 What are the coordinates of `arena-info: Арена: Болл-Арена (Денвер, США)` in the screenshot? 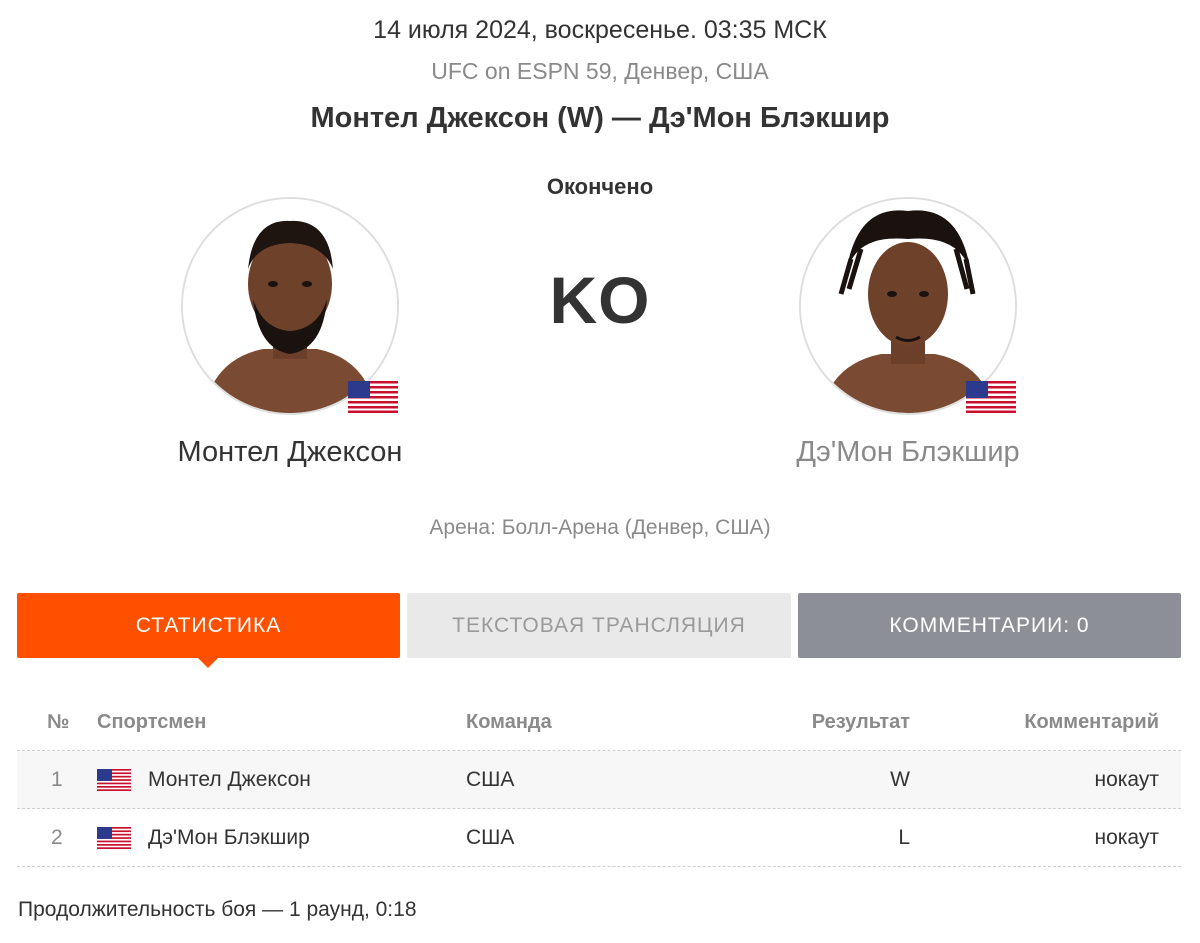 It's located at (600, 527).